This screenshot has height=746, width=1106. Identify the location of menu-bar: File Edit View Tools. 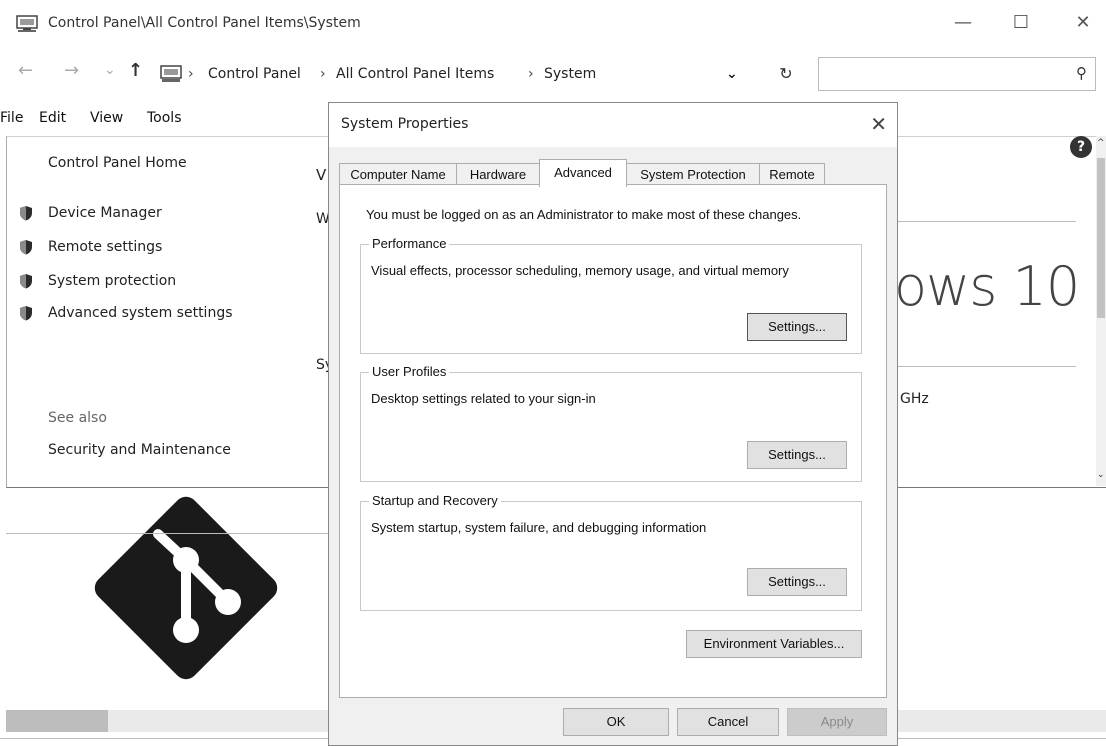
(165, 120).